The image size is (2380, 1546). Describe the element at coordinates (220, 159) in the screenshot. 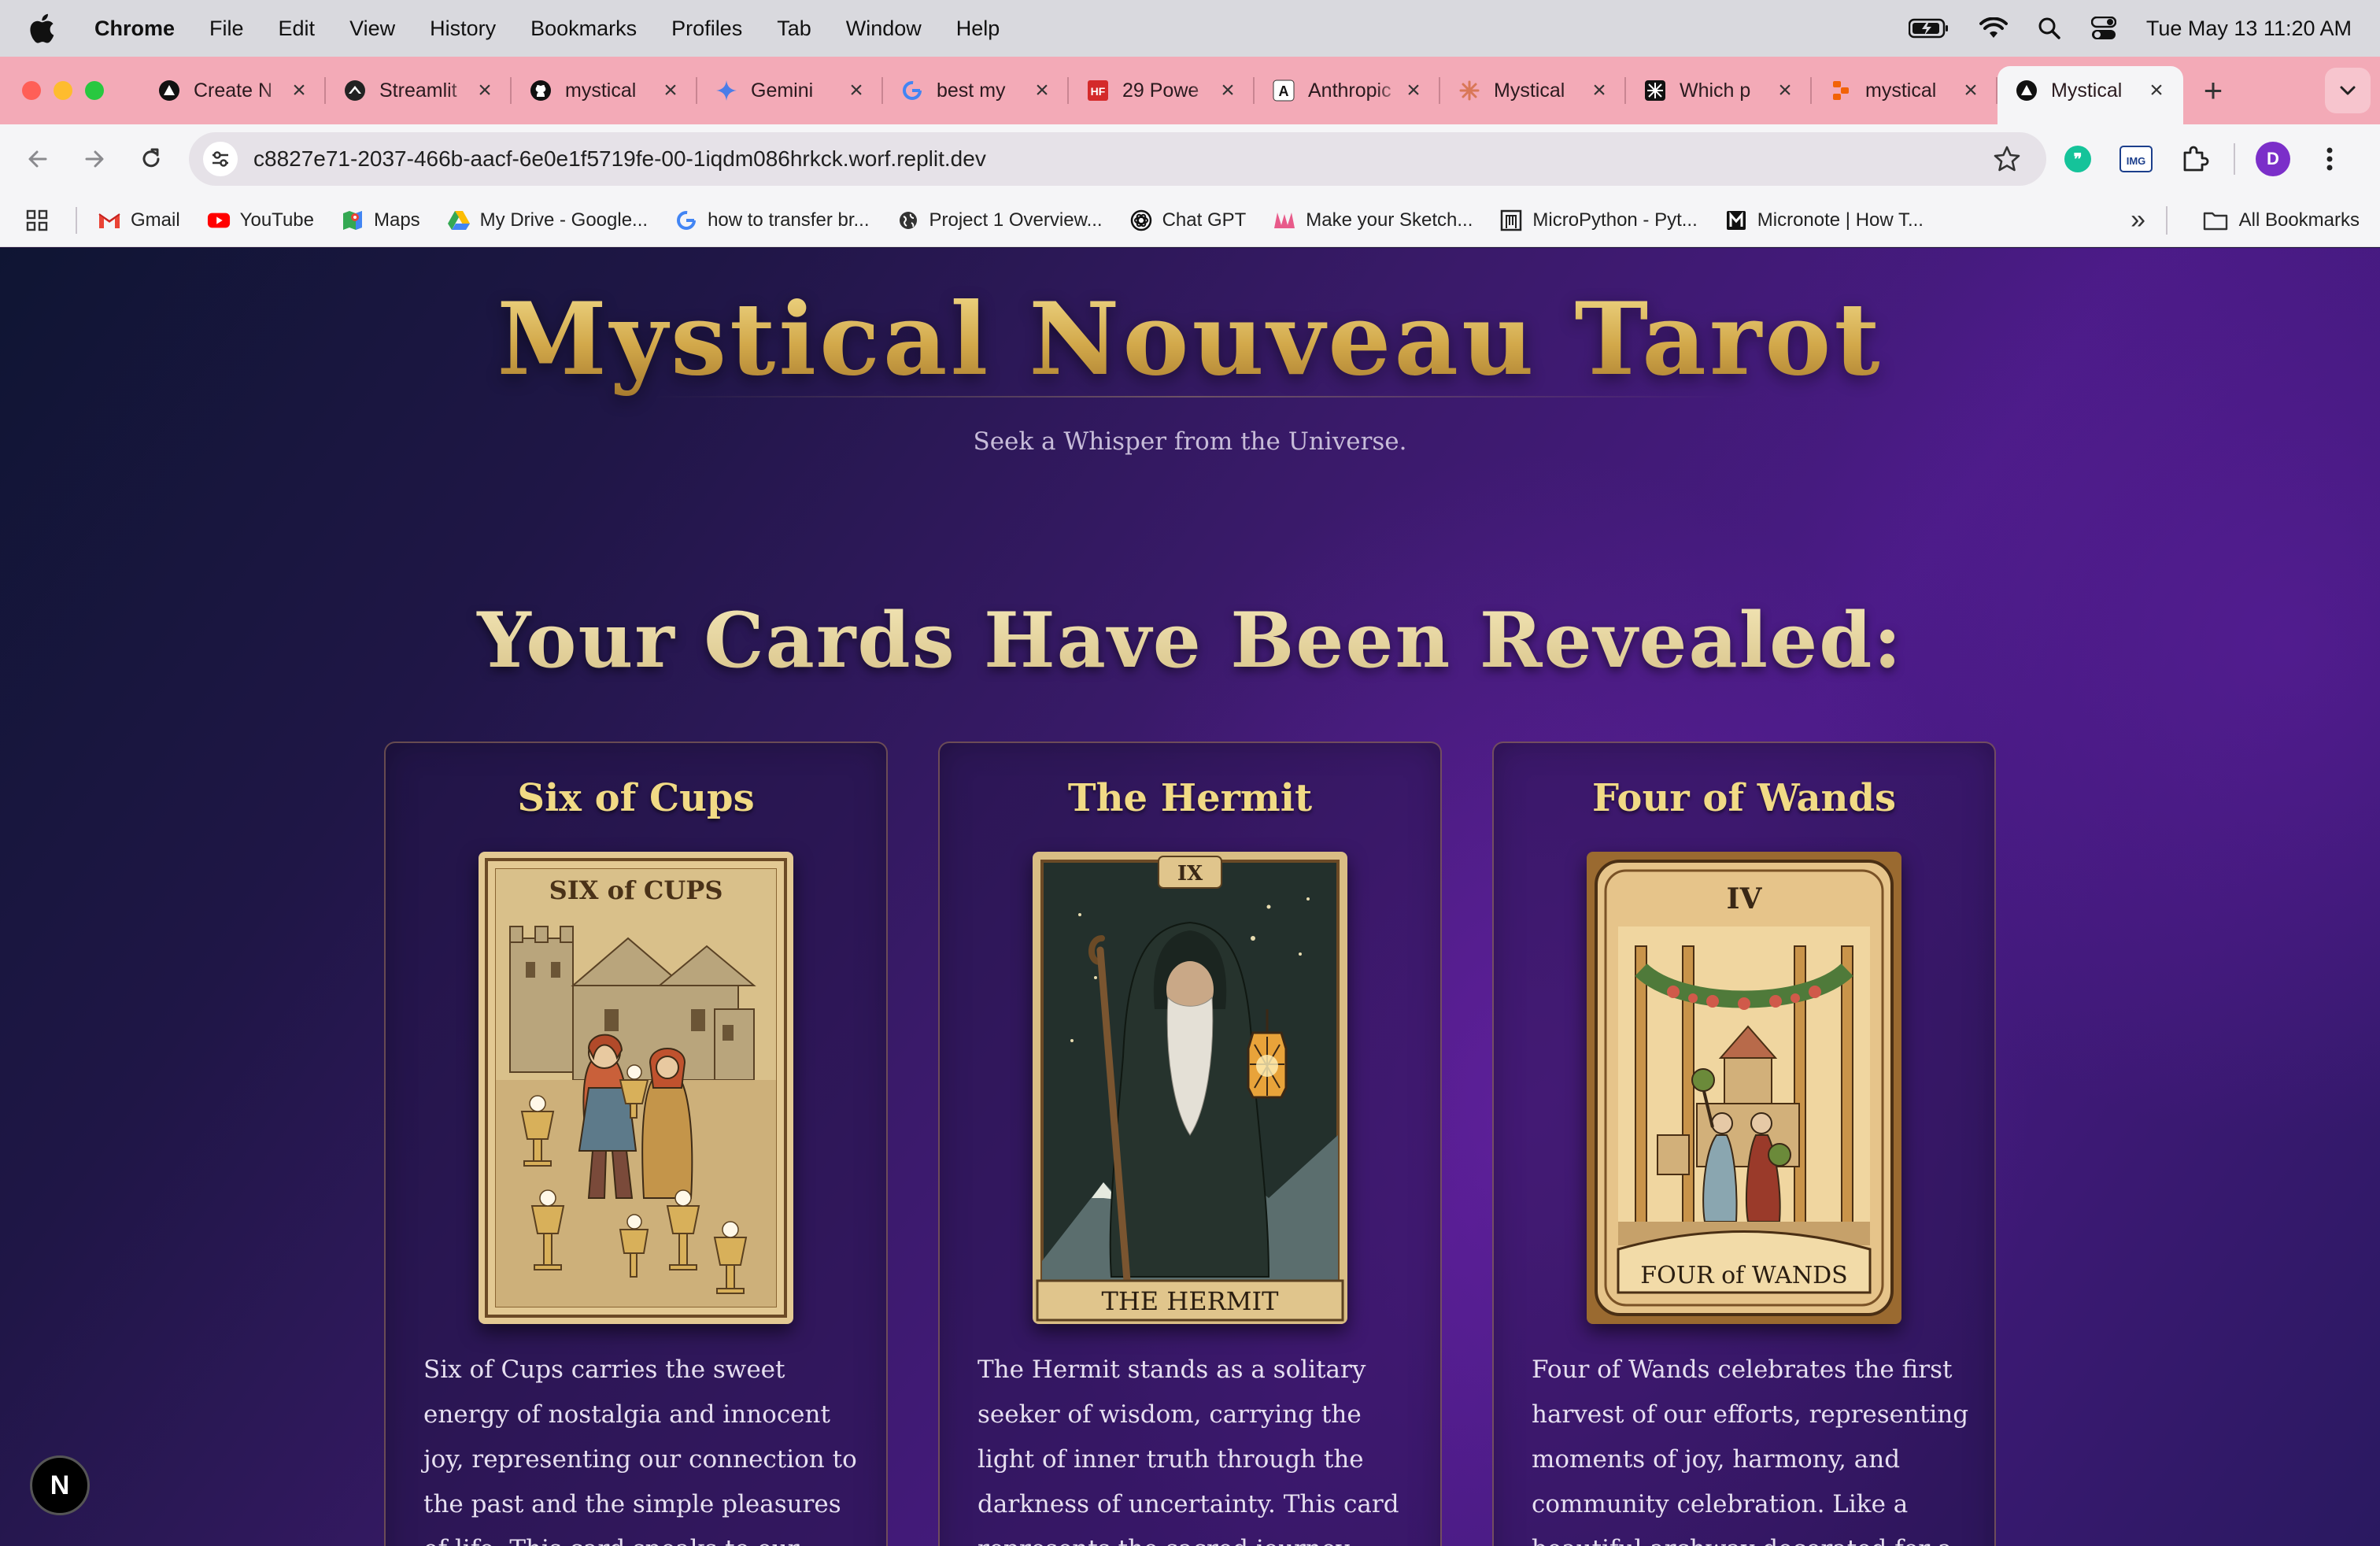

I see `site-info-icon` at that location.